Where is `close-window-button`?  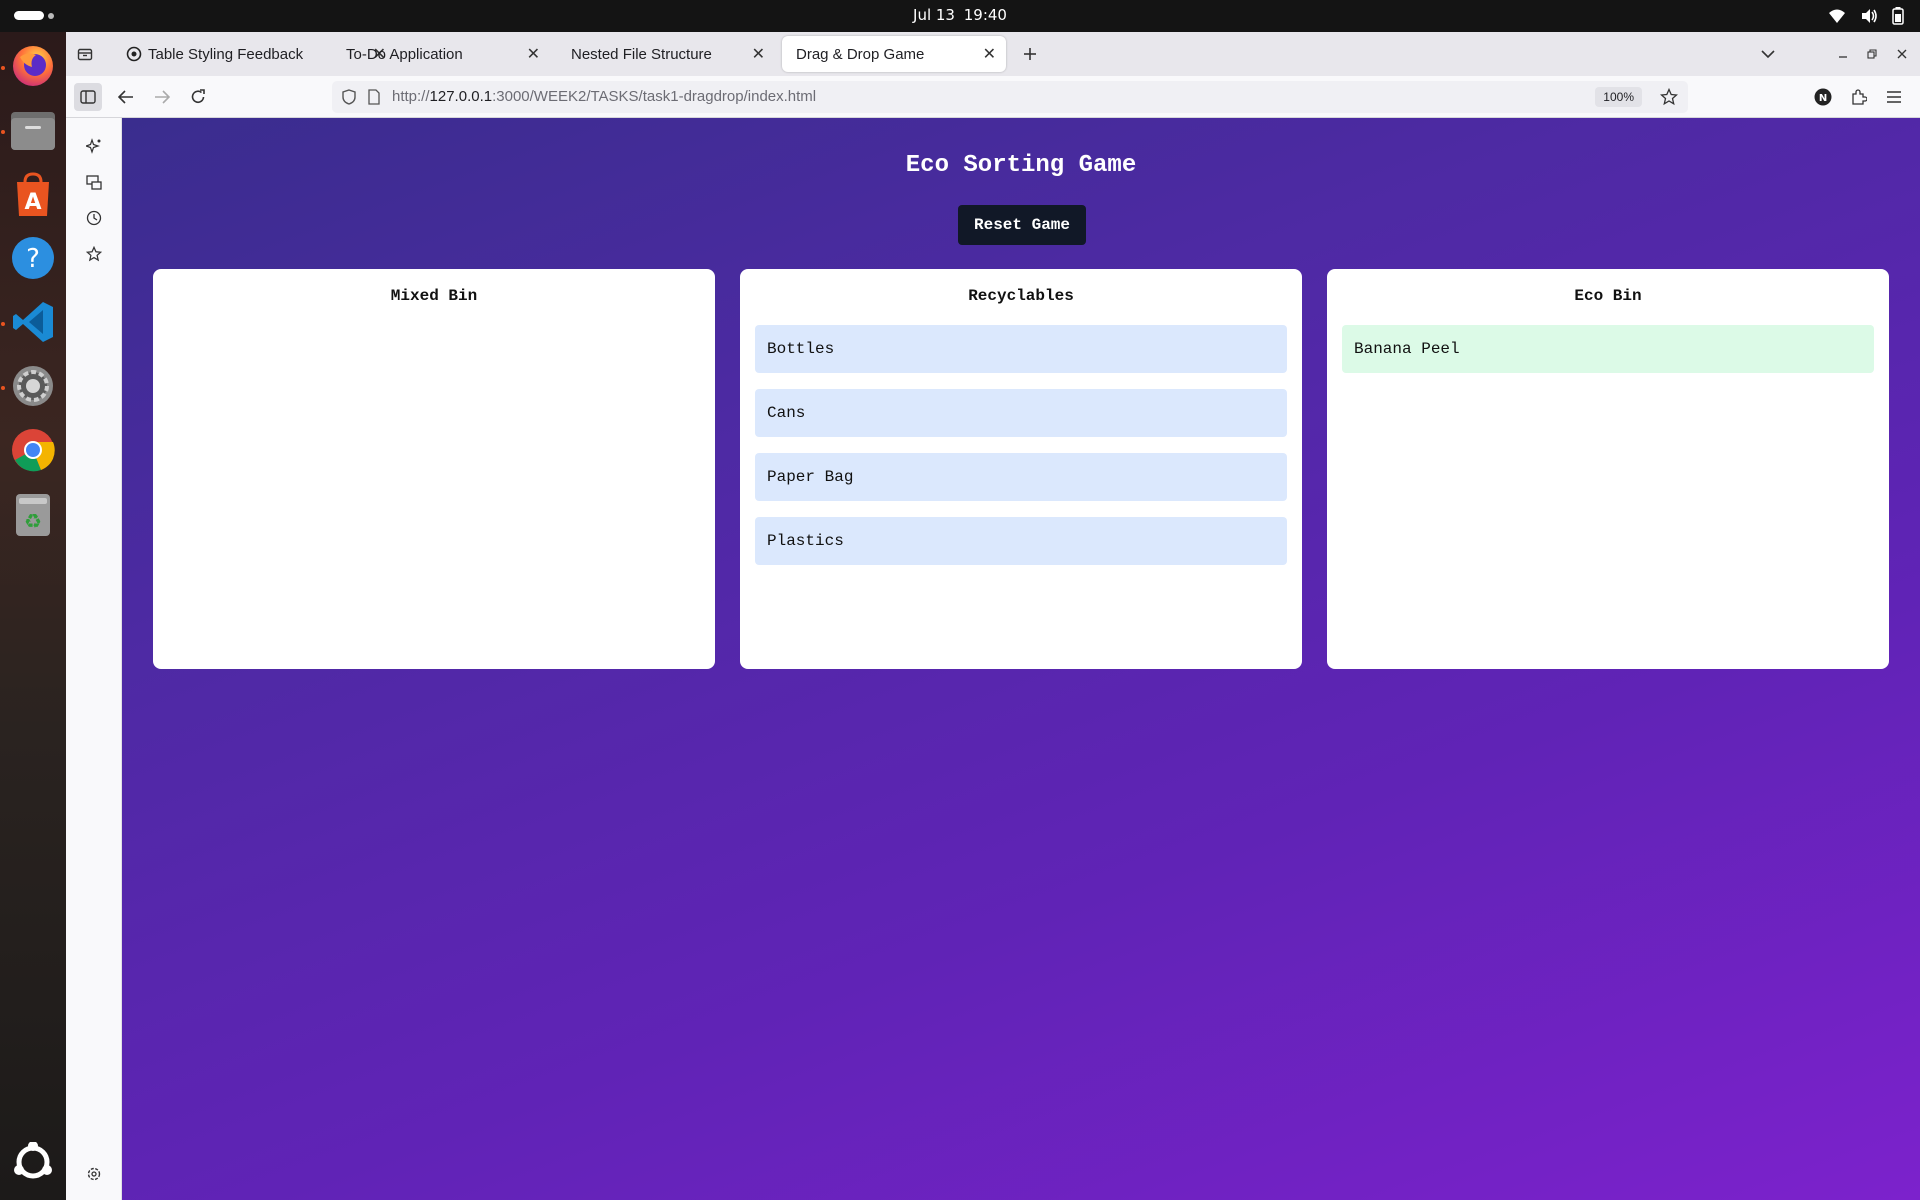 close-window-button is located at coordinates (1902, 54).